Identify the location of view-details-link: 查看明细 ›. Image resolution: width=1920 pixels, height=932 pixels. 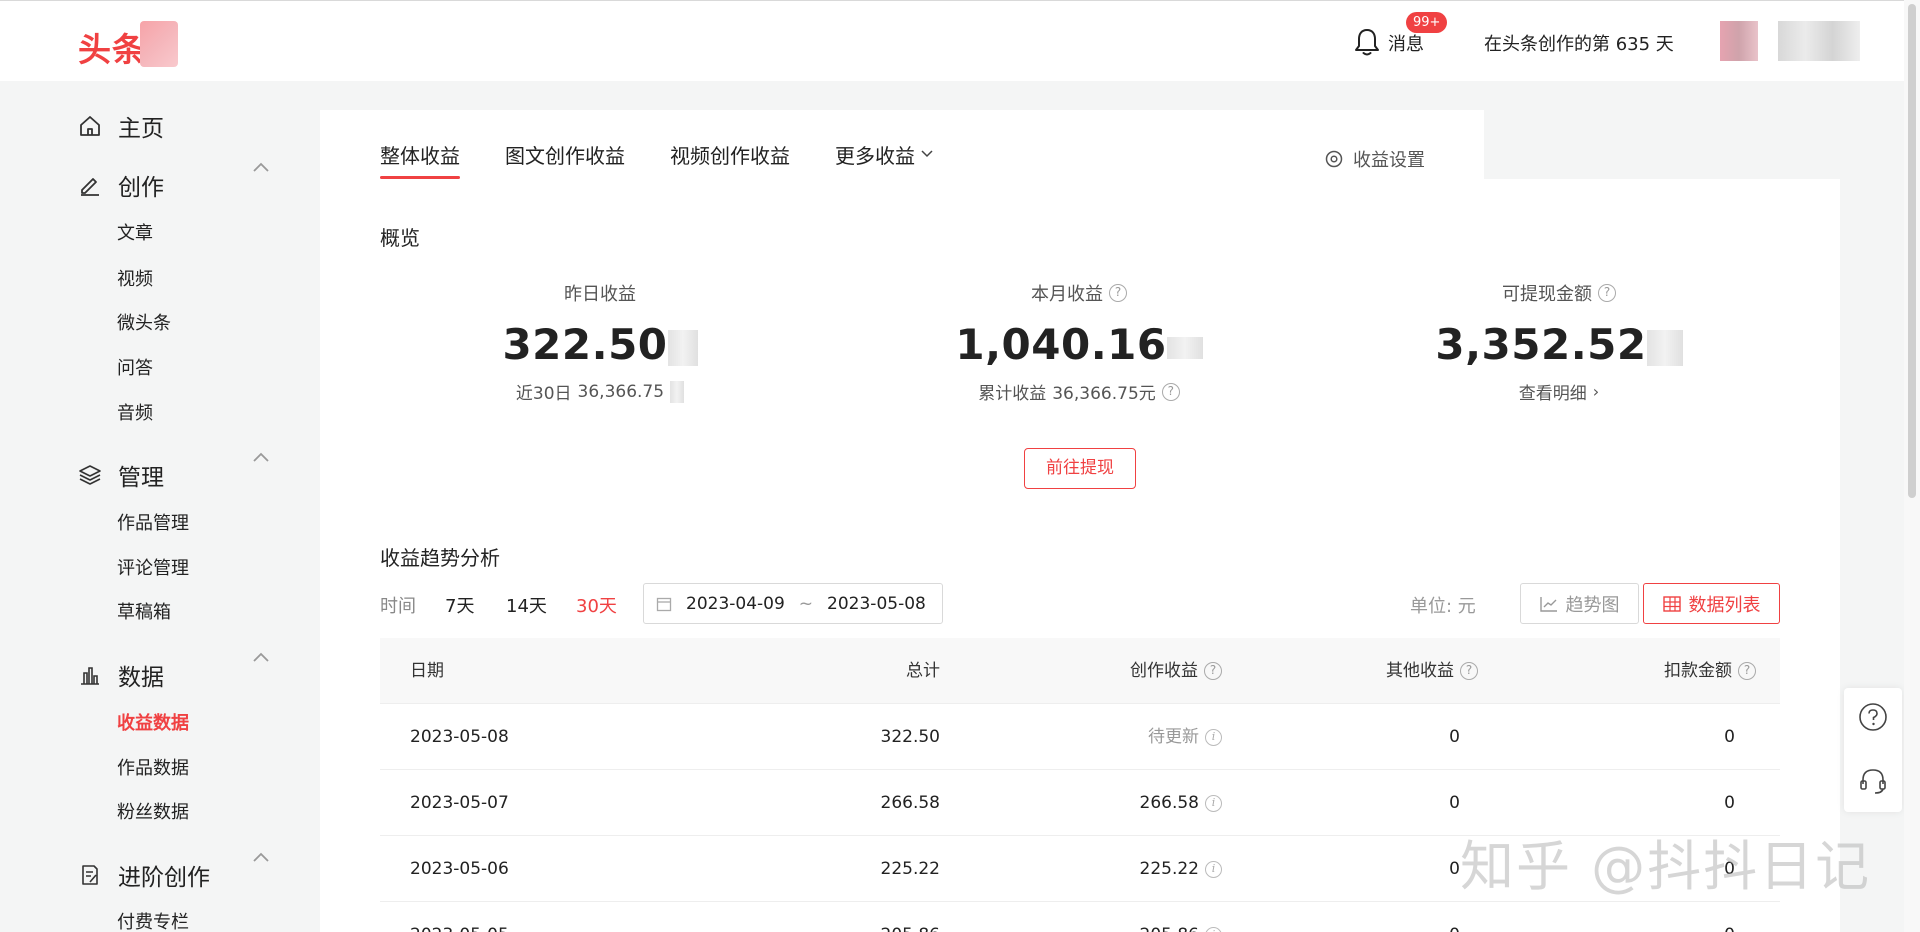
(1559, 391).